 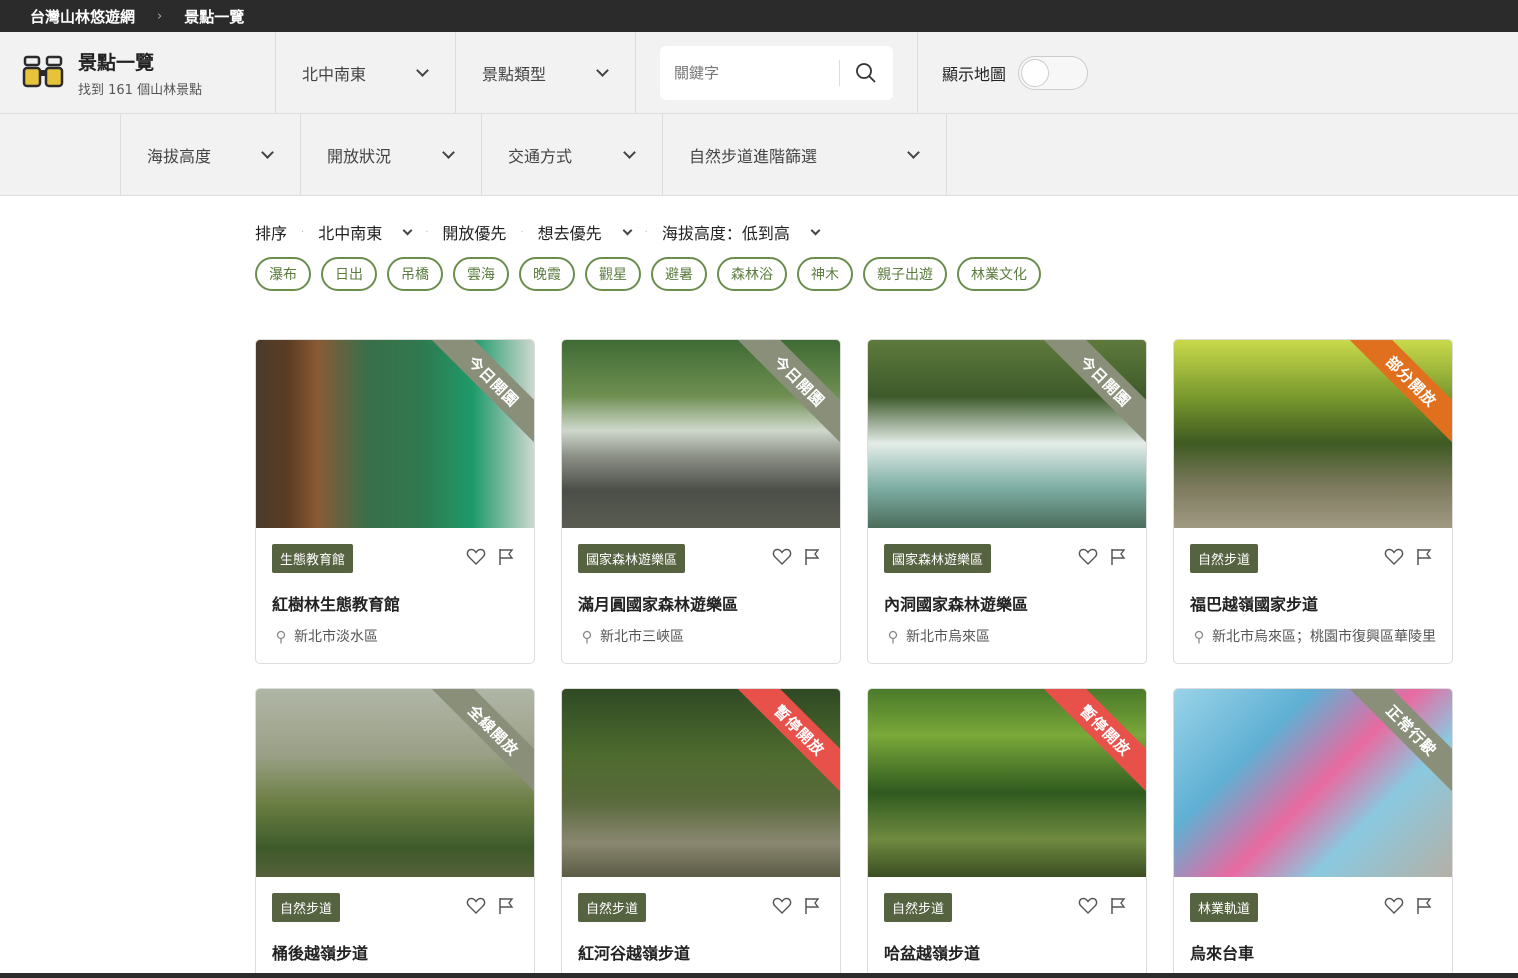 I want to click on tag-list: 瀑布 日出 吊橋 雲海 晚霞 觀星 避暑 森林浴 神木 親子出遊 林業文化, so click(x=648, y=274).